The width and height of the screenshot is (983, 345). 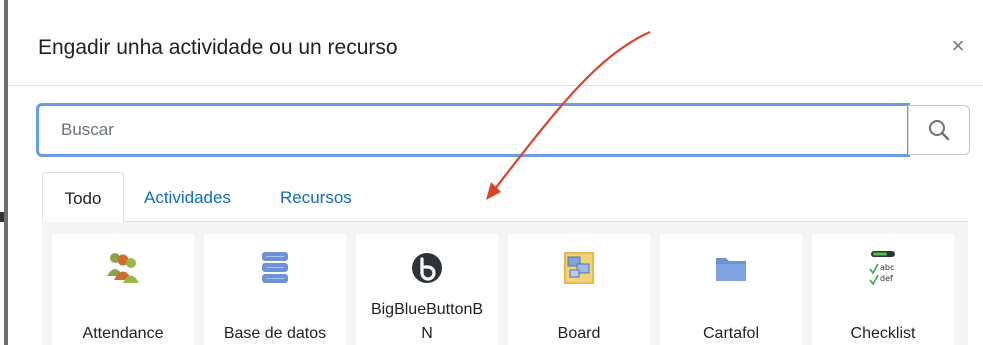 What do you see at coordinates (316, 197) in the screenshot?
I see `tab-recursos: Recursos` at bounding box center [316, 197].